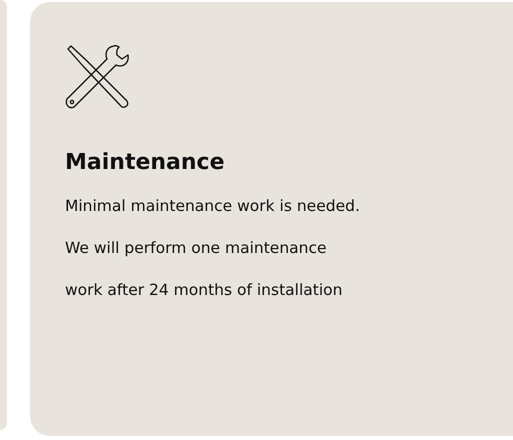 The height and width of the screenshot is (440, 513). Describe the element at coordinates (98, 77) in the screenshot. I see `tools-icon` at that location.